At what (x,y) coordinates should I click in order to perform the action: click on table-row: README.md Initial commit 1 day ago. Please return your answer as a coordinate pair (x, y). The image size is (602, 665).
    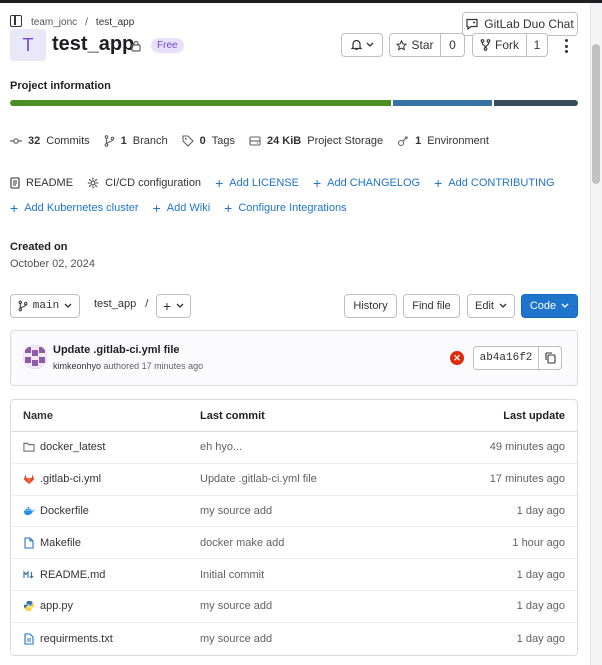
    Looking at the image, I should click on (294, 575).